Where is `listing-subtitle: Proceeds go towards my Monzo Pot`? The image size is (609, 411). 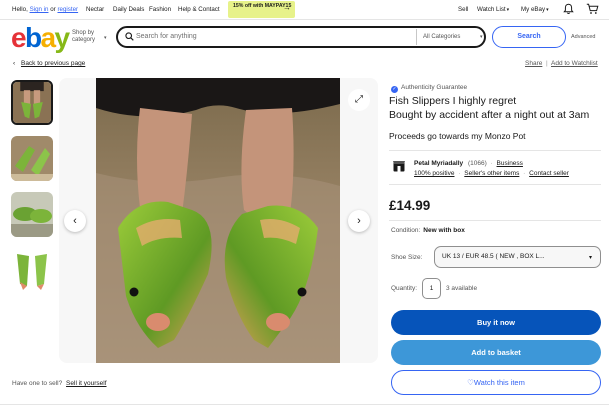 listing-subtitle: Proceeds go towards my Monzo Pot is located at coordinates (457, 136).